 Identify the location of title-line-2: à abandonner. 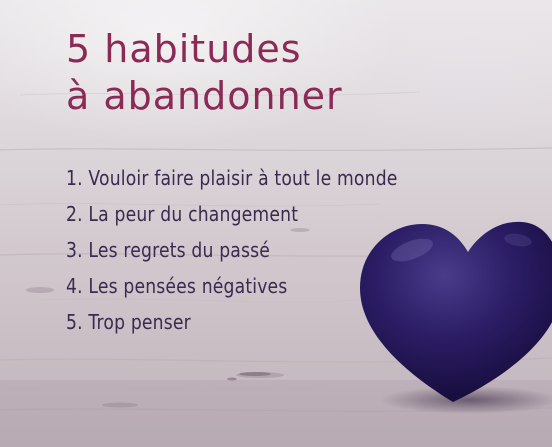
(204, 96).